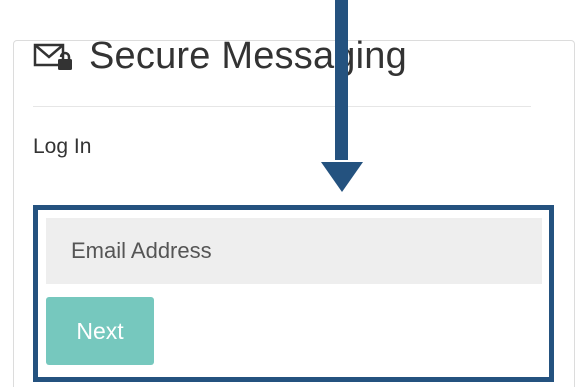 The height and width of the screenshot is (387, 576). What do you see at coordinates (282, 106) in the screenshot?
I see `title-divider` at bounding box center [282, 106].